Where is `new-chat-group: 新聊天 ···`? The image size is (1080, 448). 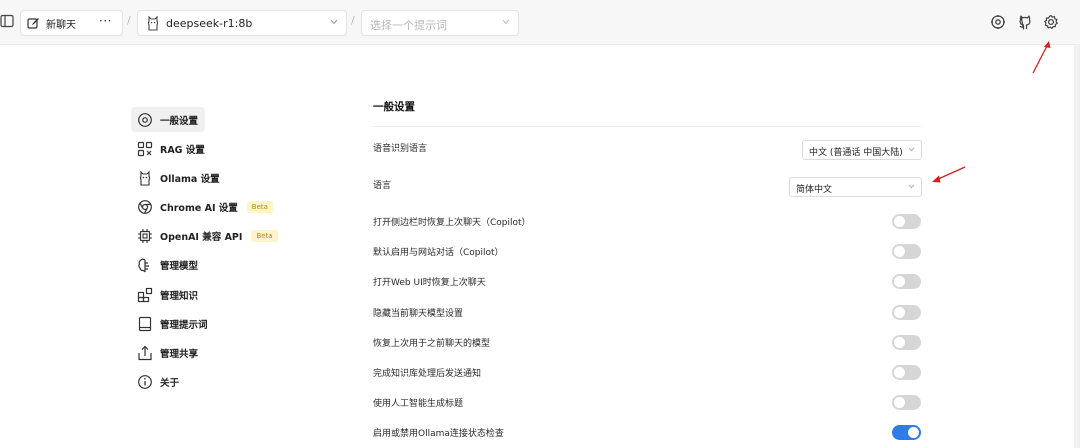
new-chat-group: 新聊天 ··· is located at coordinates (71, 23).